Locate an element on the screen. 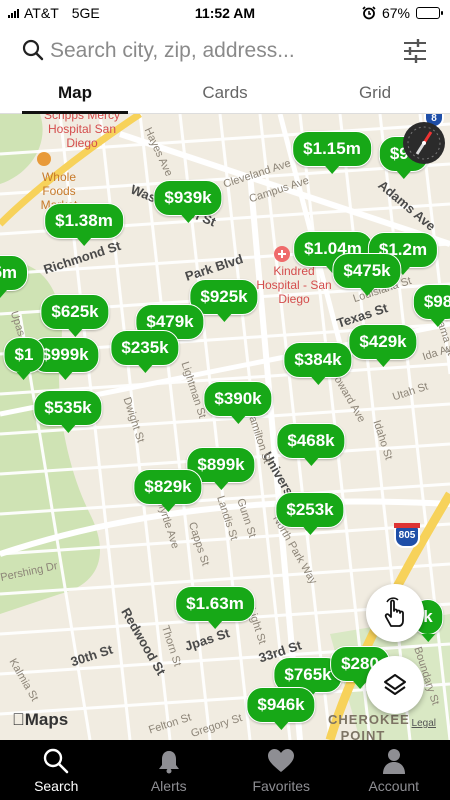 The width and height of the screenshot is (450, 800). price-pin: $829k is located at coordinates (168, 487).